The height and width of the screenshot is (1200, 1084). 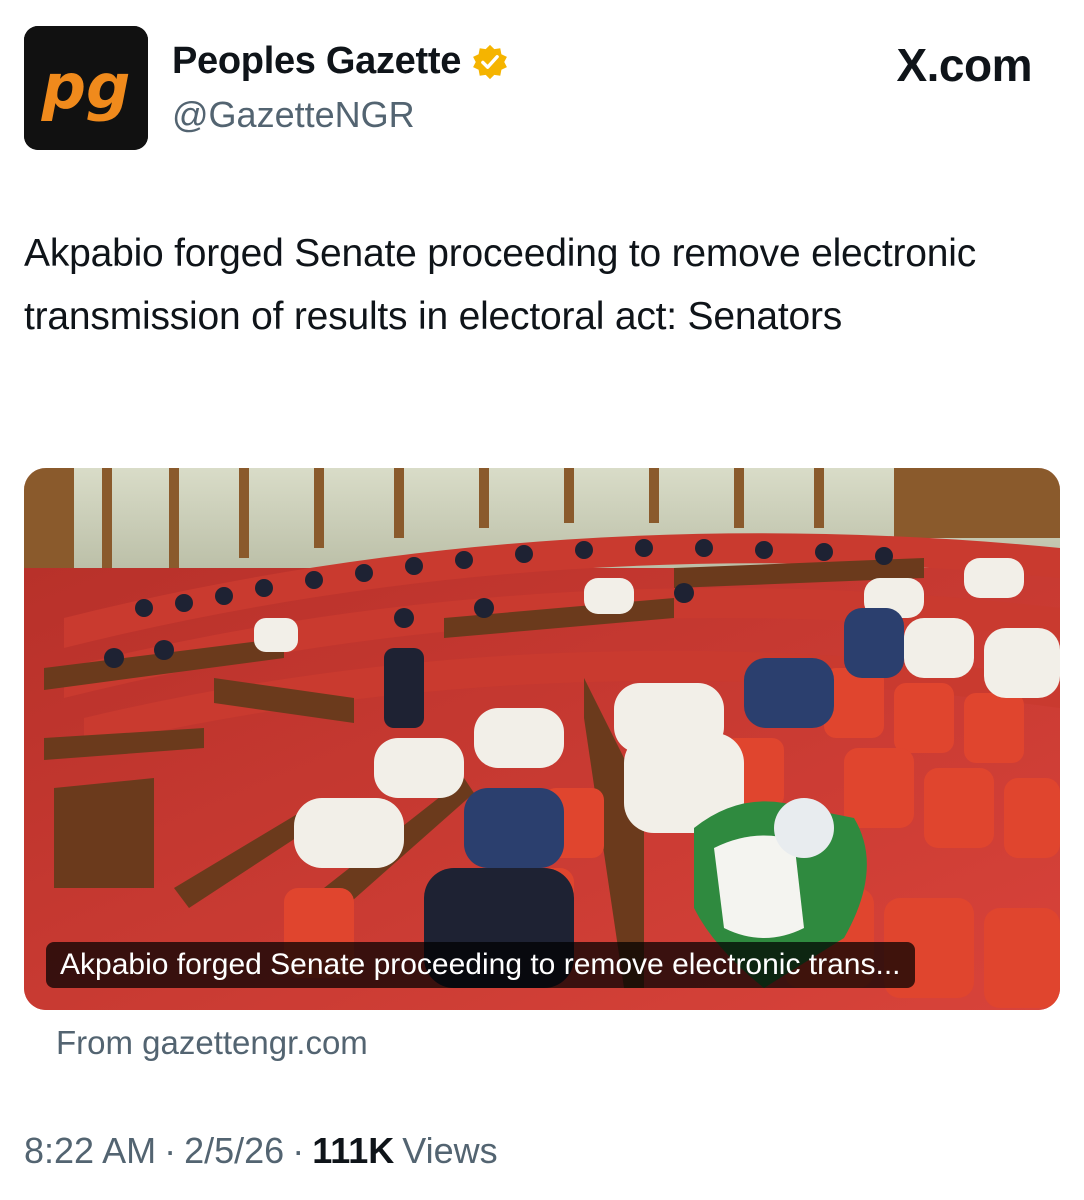 What do you see at coordinates (450, 1150) in the screenshot?
I see `views-label: Views` at bounding box center [450, 1150].